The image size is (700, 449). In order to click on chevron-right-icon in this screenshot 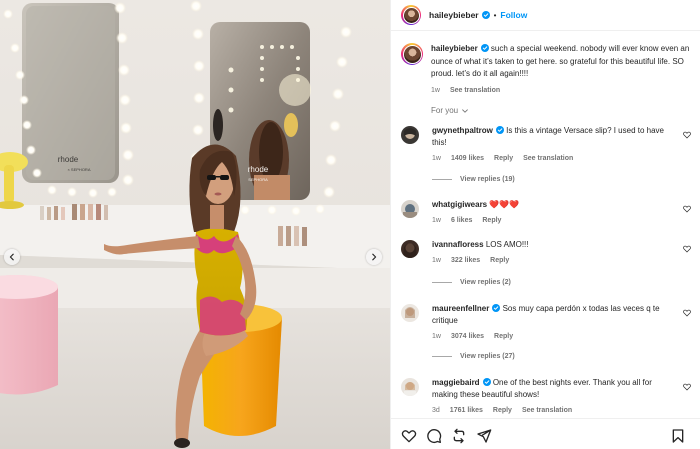, I will do `click(374, 257)`.